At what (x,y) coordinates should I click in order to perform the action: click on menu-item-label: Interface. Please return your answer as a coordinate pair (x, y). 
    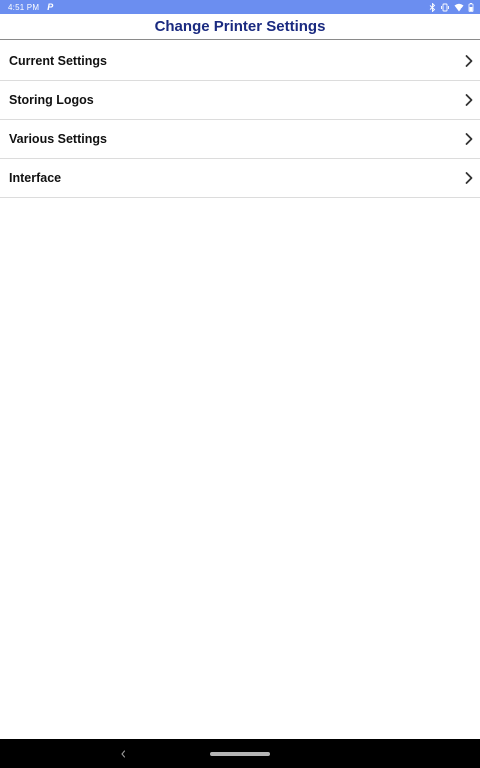
    Looking at the image, I should click on (35, 178).